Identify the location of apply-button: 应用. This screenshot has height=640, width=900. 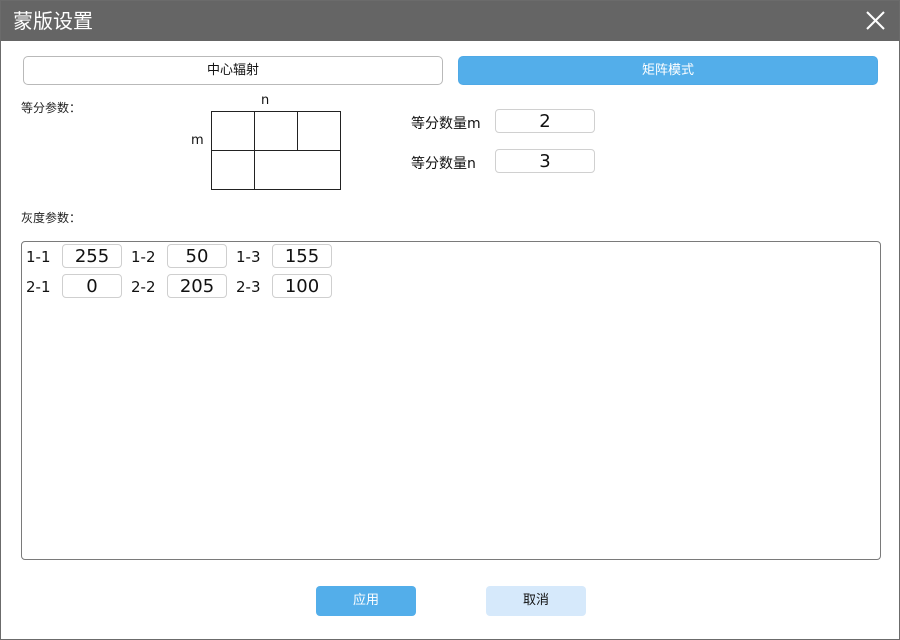
(366, 601).